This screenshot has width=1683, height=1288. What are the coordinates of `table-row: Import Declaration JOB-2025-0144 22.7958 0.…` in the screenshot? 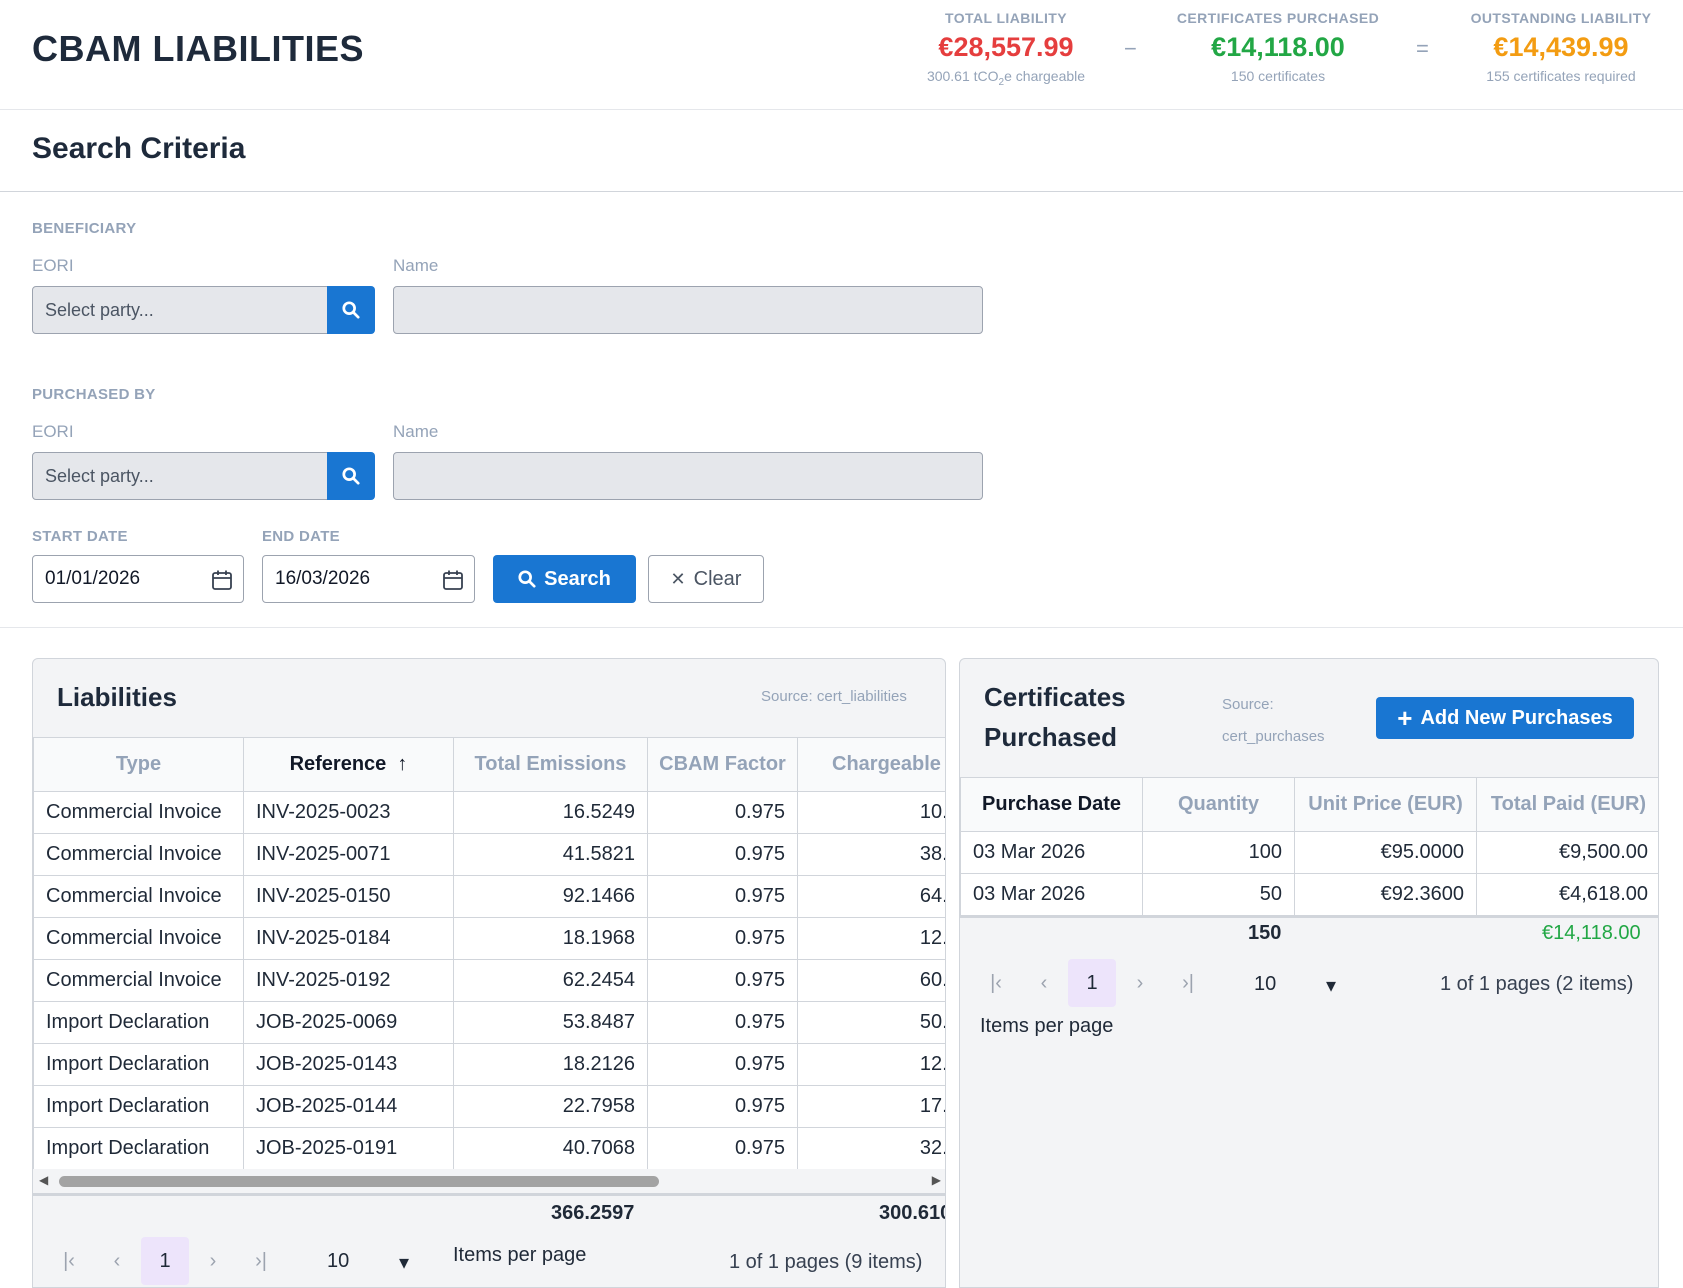 It's located at (489, 1106).